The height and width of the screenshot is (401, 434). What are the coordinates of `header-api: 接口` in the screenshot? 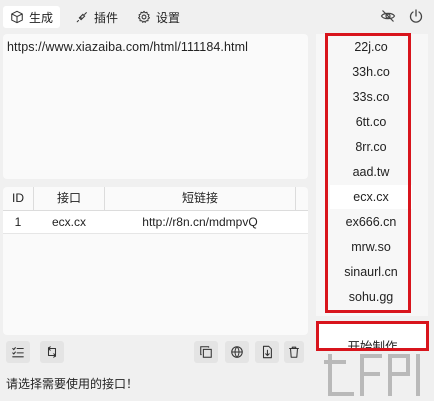 It's located at (68, 198).